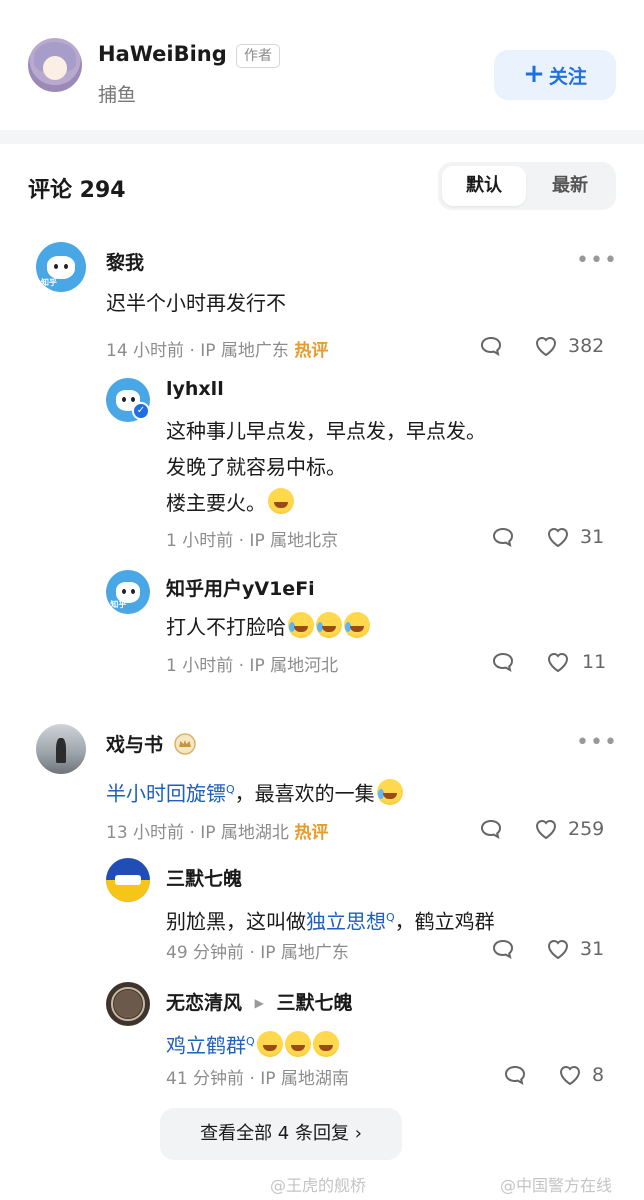  I want to click on comment-meta: 14 小时前 · IP 属地广东 热评, so click(217, 348).